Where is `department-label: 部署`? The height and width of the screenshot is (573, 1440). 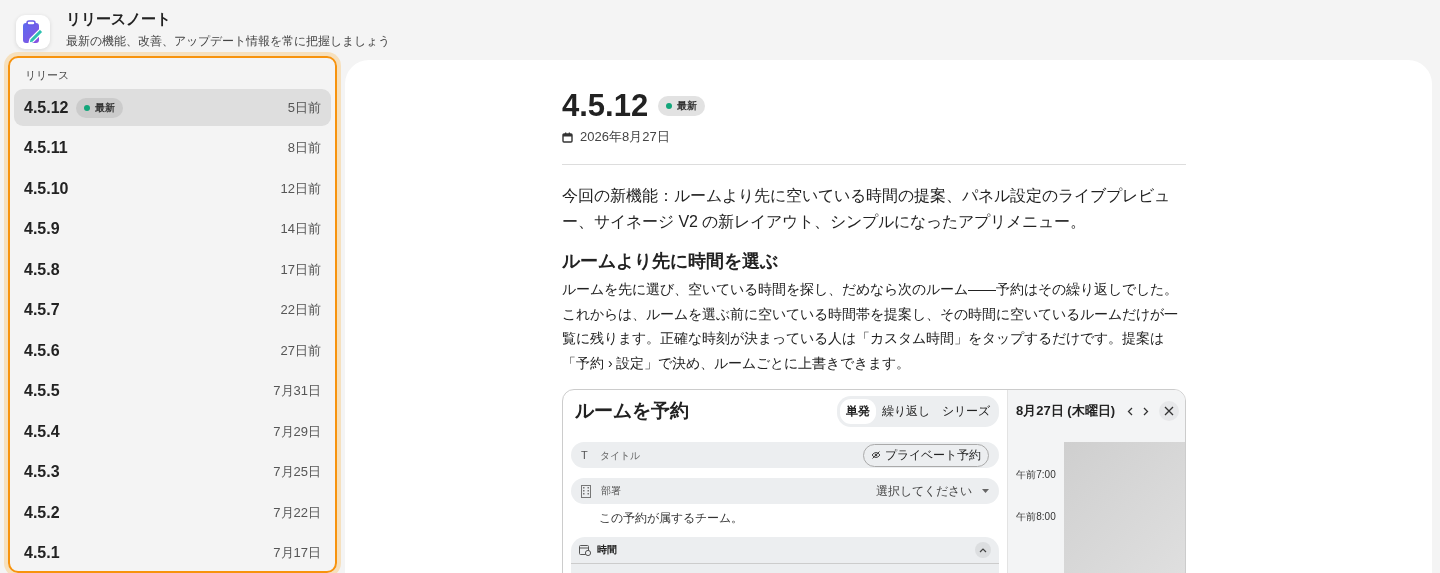
department-label: 部署 is located at coordinates (611, 491).